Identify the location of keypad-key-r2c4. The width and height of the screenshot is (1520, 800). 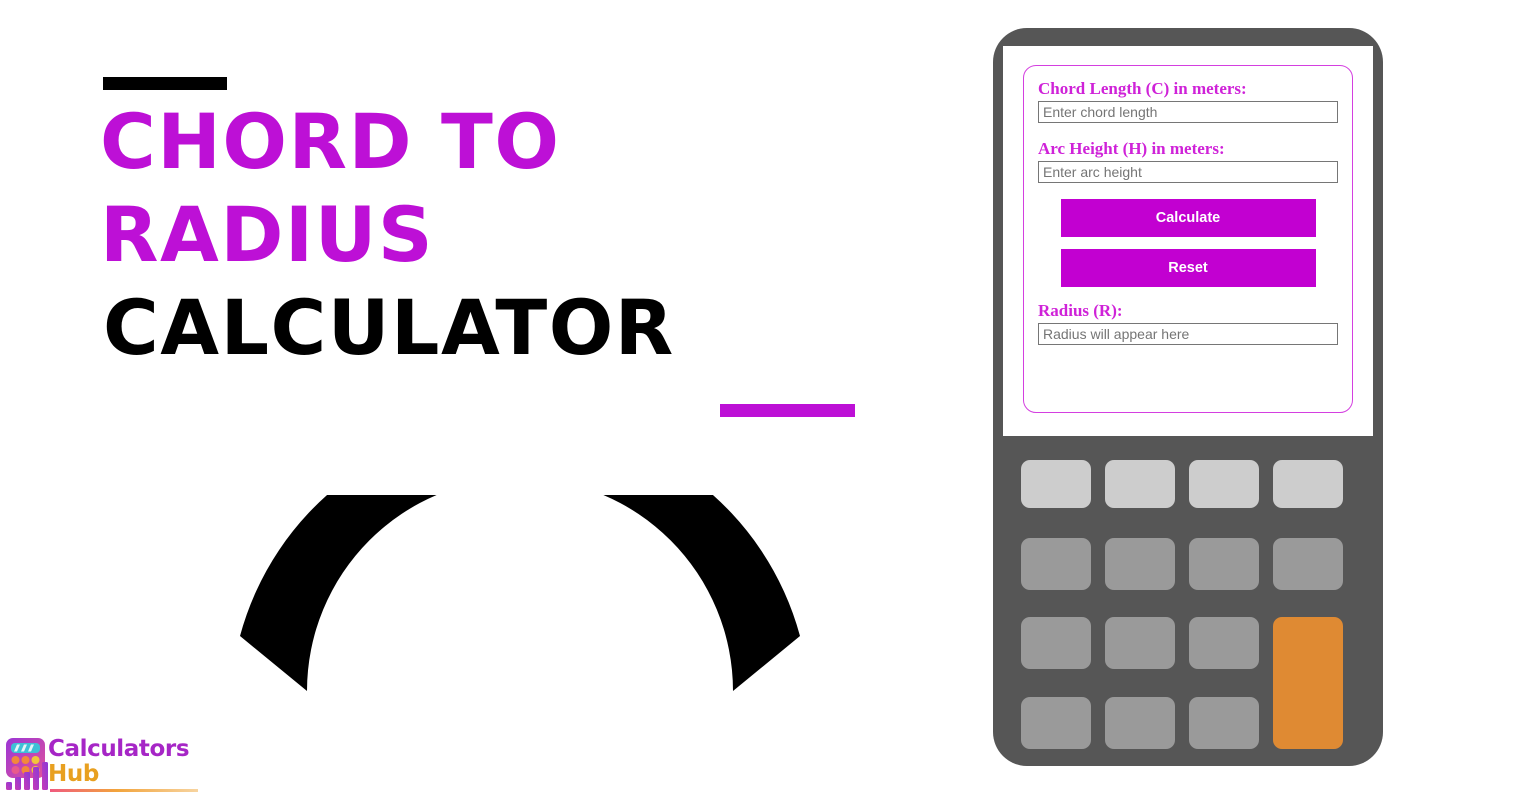
(1308, 564).